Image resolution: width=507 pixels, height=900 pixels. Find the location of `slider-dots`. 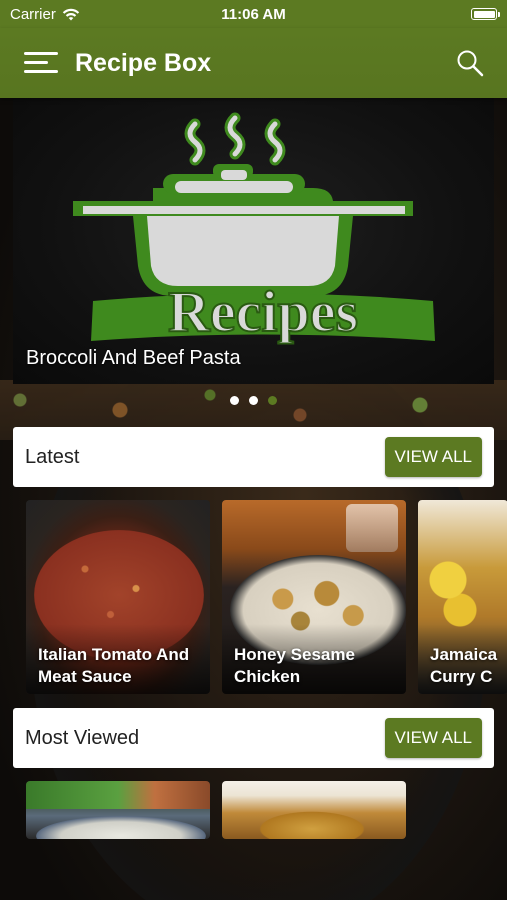

slider-dots is located at coordinates (253, 400).